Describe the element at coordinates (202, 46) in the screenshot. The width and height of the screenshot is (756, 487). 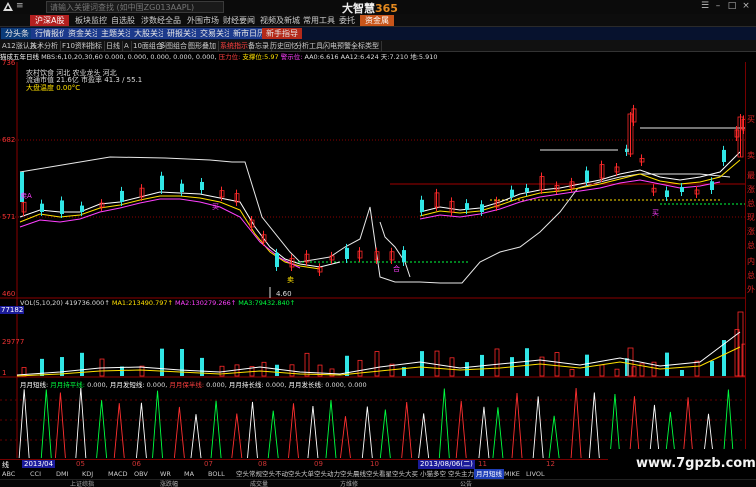
I see `tool-overlay: 图形叠加` at that location.